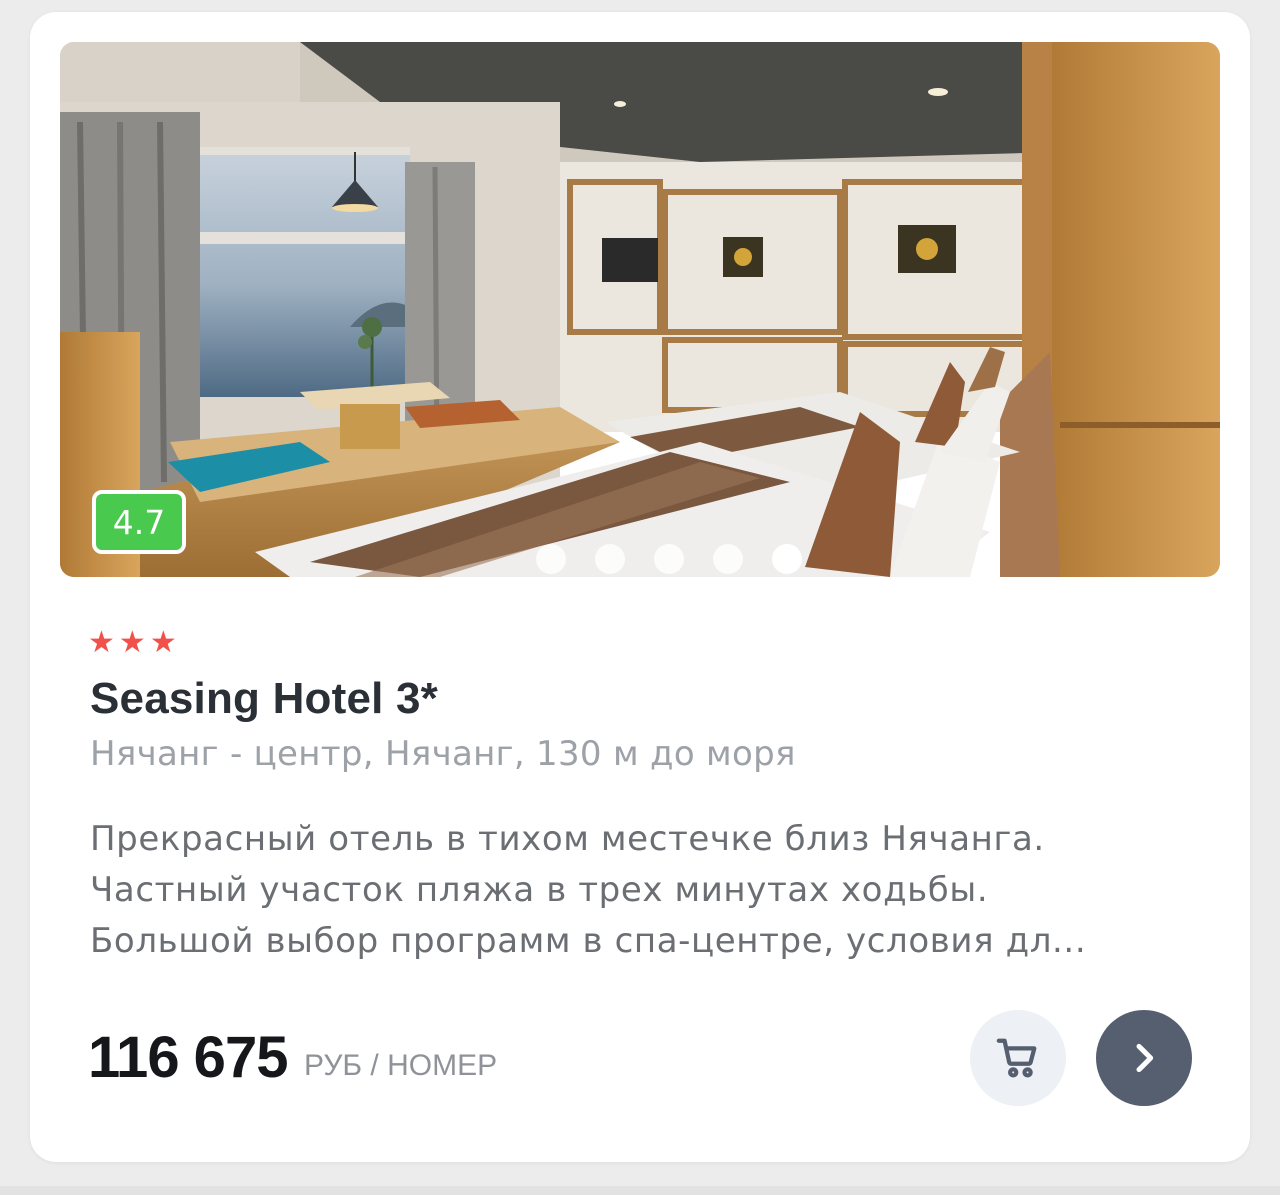 The image size is (1280, 1195). What do you see at coordinates (443, 754) in the screenshot?
I see `hotel-location: Нячанг - центр, Нячанг, 130 м до моря` at bounding box center [443, 754].